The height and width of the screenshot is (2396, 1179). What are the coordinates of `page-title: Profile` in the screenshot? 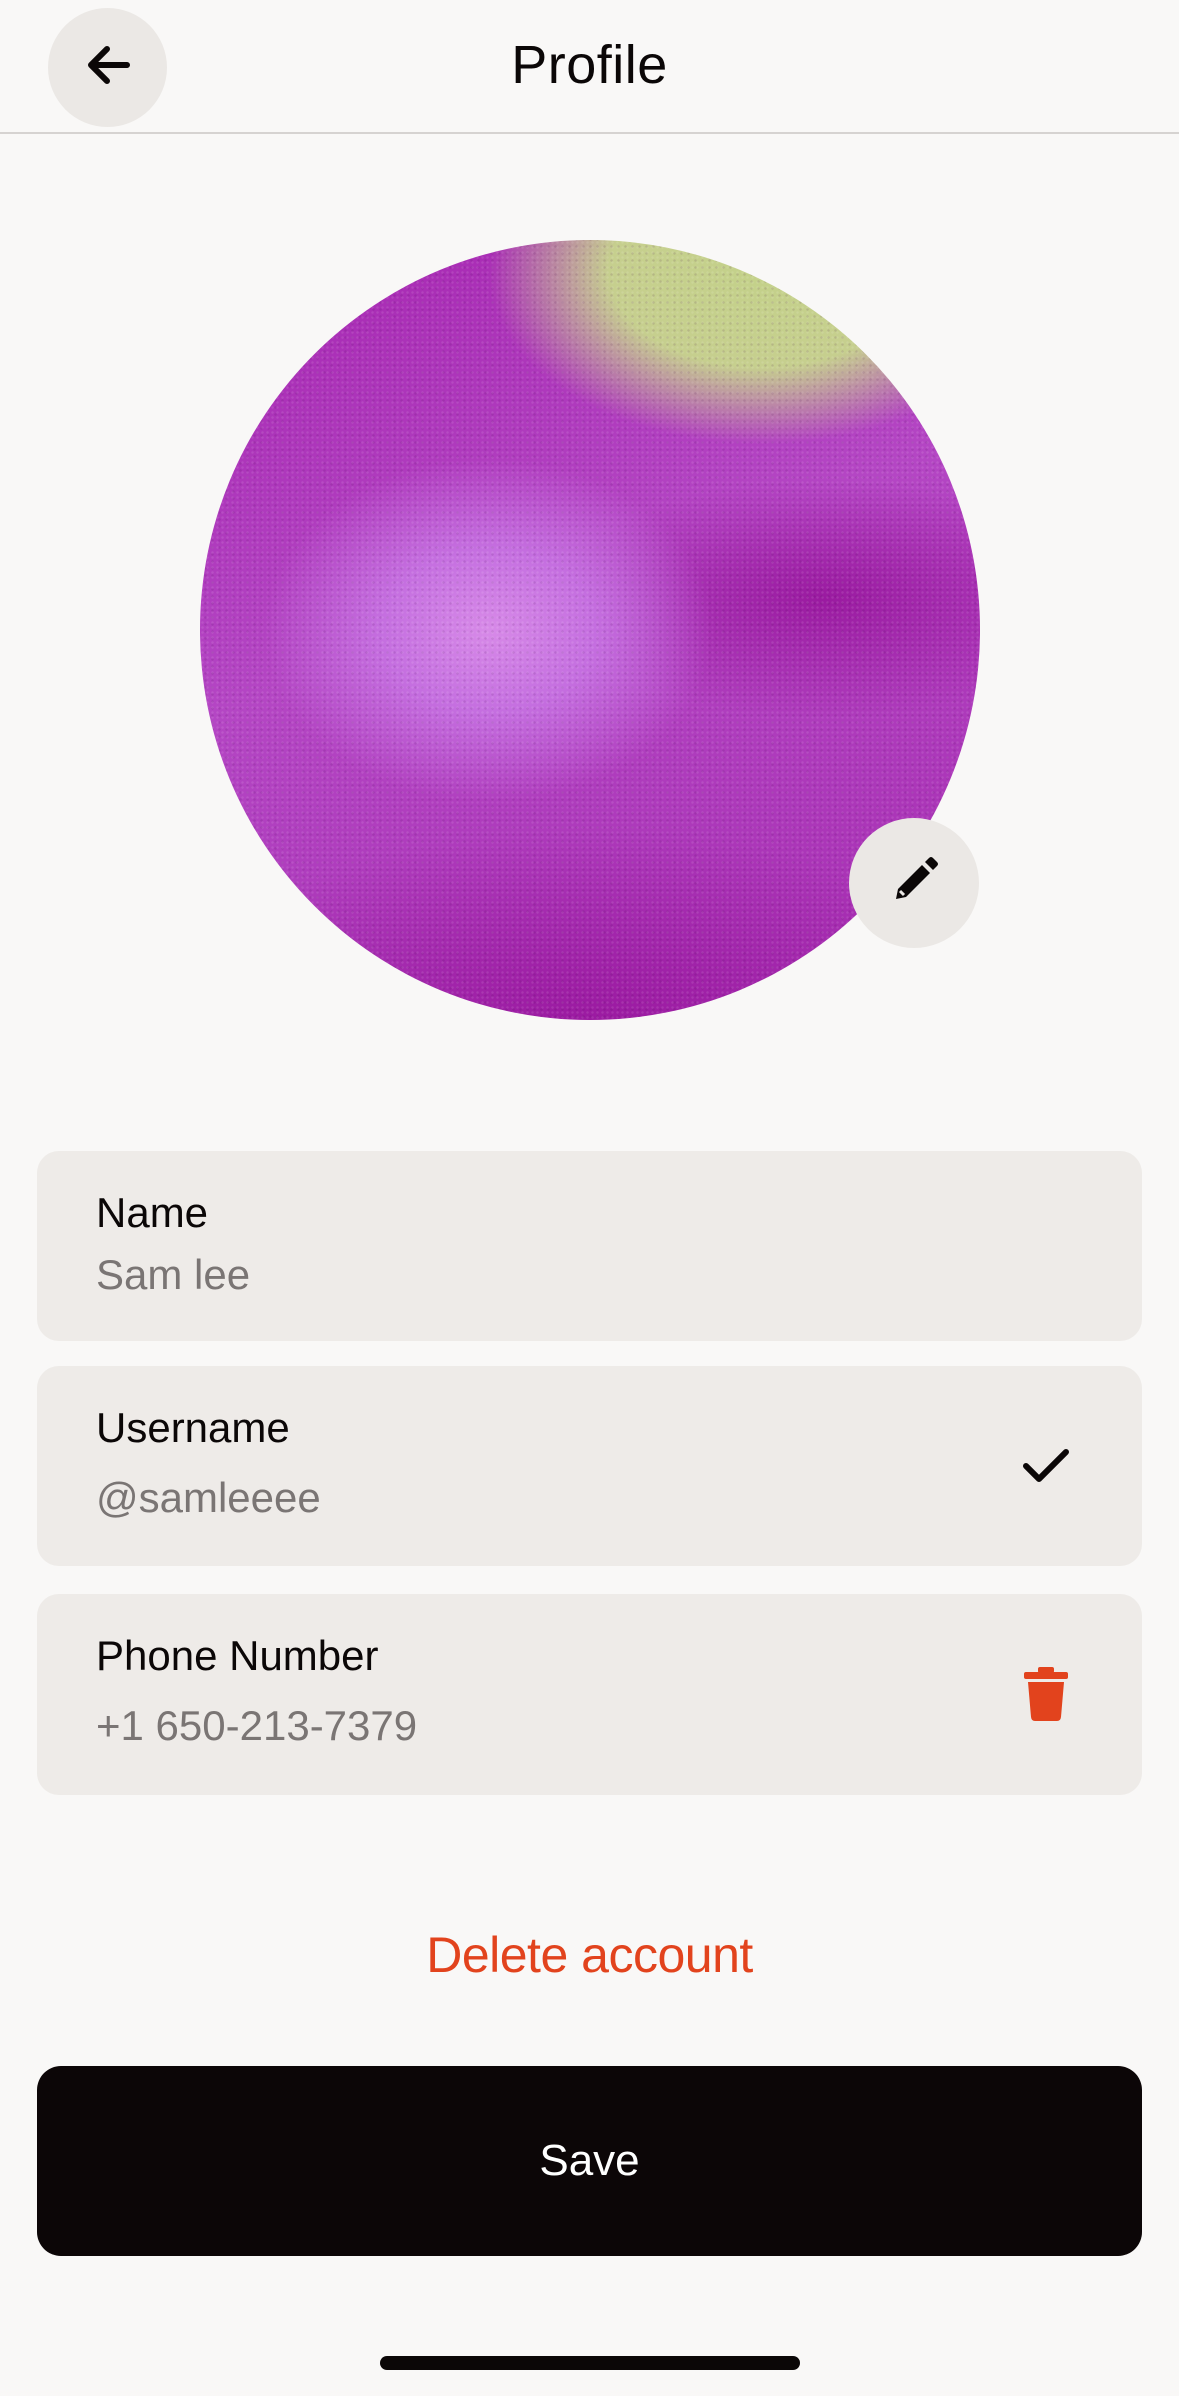 It's located at (589, 65).